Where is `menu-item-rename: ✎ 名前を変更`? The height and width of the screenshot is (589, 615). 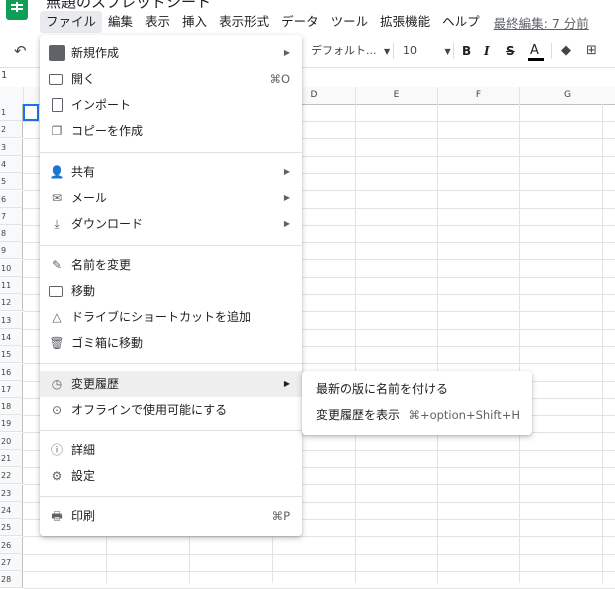 menu-item-rename: ✎ 名前を変更 is located at coordinates (171, 265).